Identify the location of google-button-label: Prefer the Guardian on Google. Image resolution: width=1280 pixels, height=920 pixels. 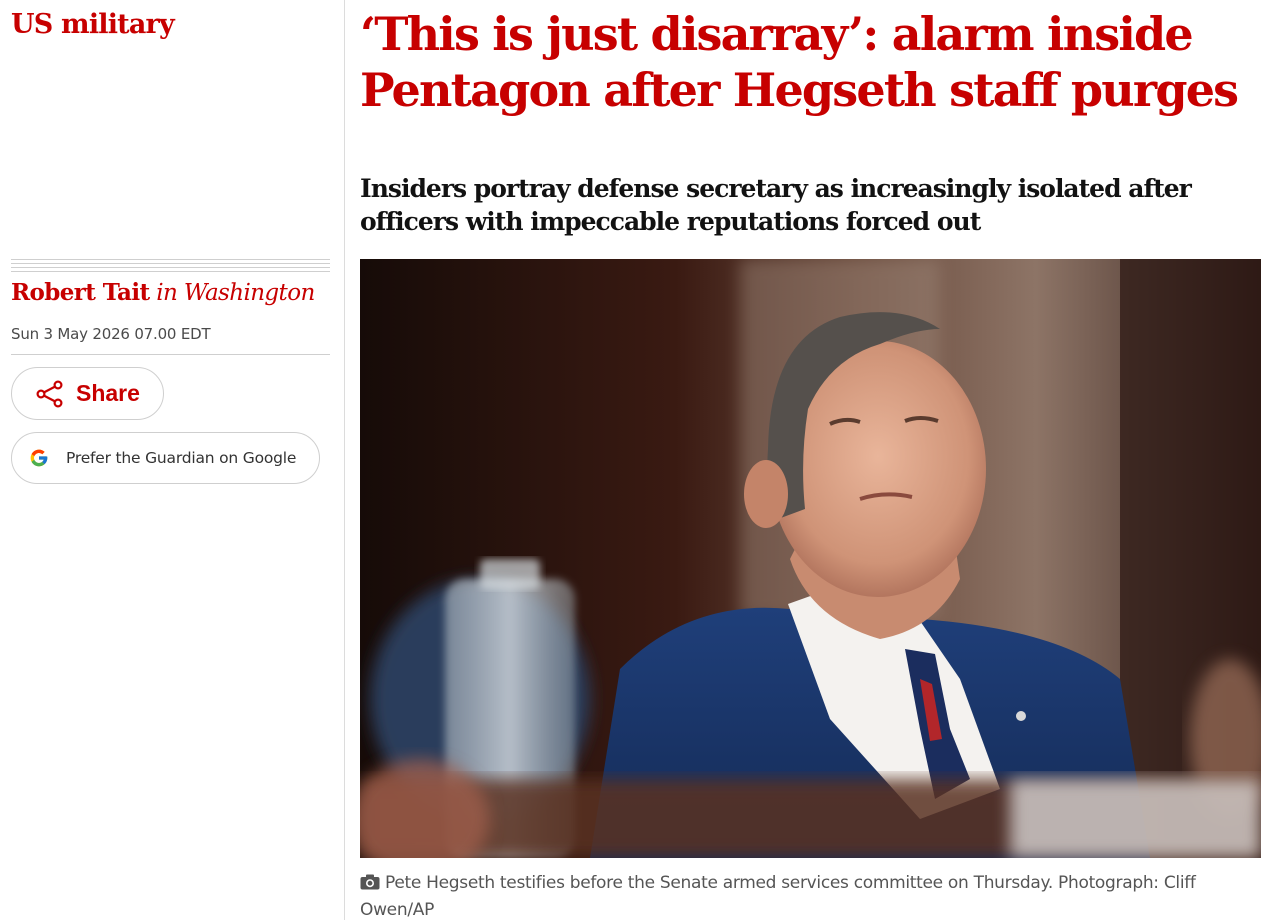
(181, 458).